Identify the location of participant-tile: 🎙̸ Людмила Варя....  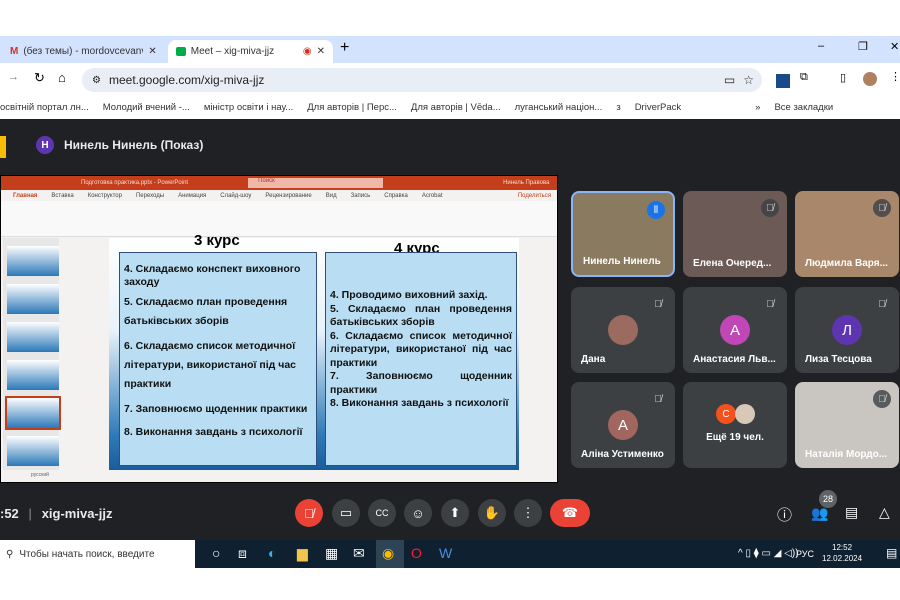
(847, 234).